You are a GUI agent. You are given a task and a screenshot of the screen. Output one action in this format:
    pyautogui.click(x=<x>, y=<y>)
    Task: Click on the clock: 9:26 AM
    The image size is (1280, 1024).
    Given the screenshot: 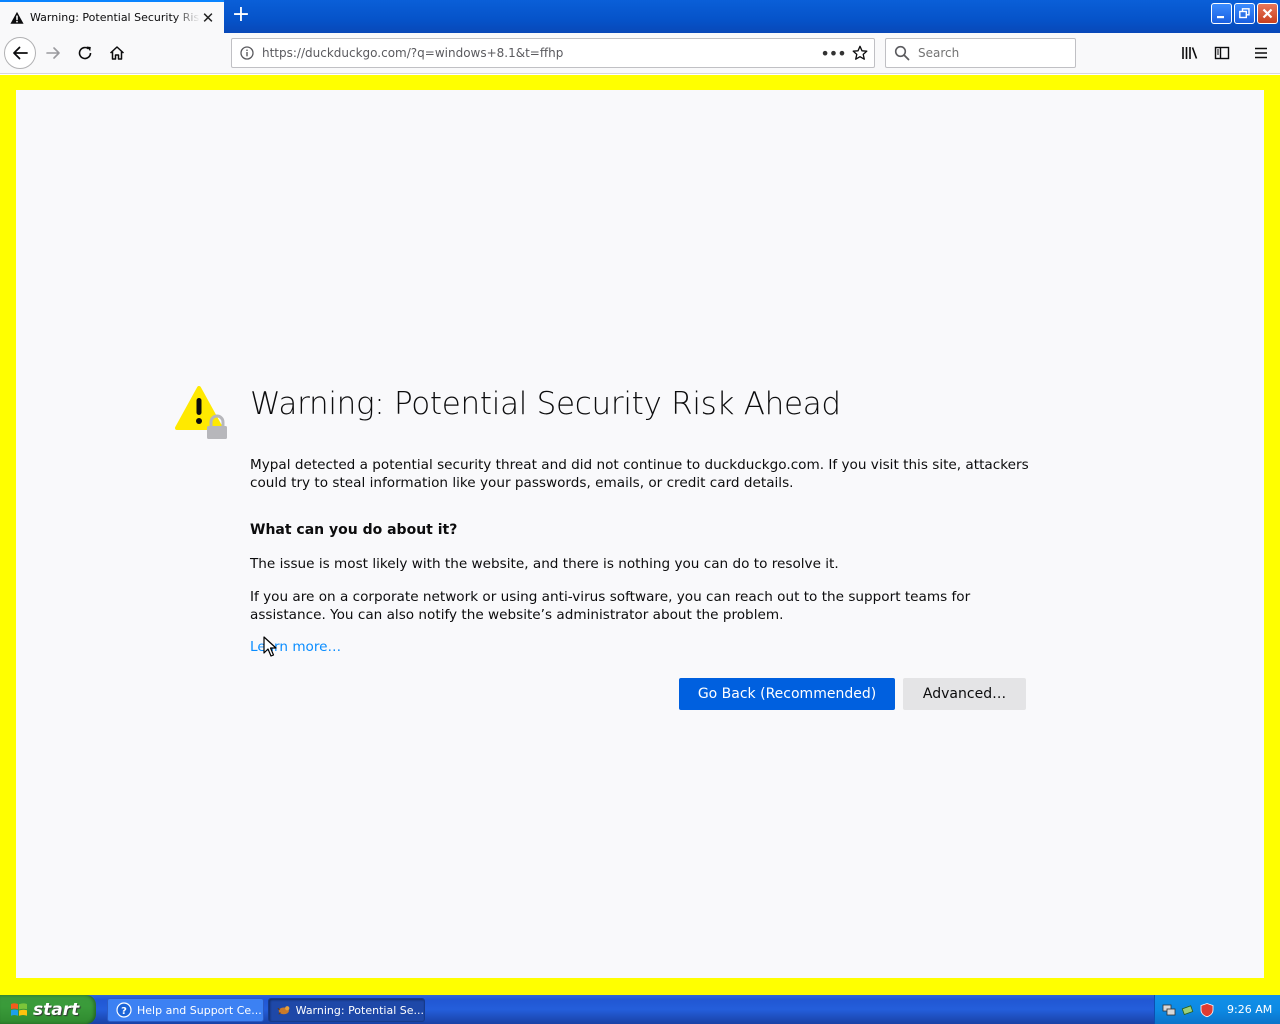 What is the action you would take?
    pyautogui.click(x=1250, y=1009)
    